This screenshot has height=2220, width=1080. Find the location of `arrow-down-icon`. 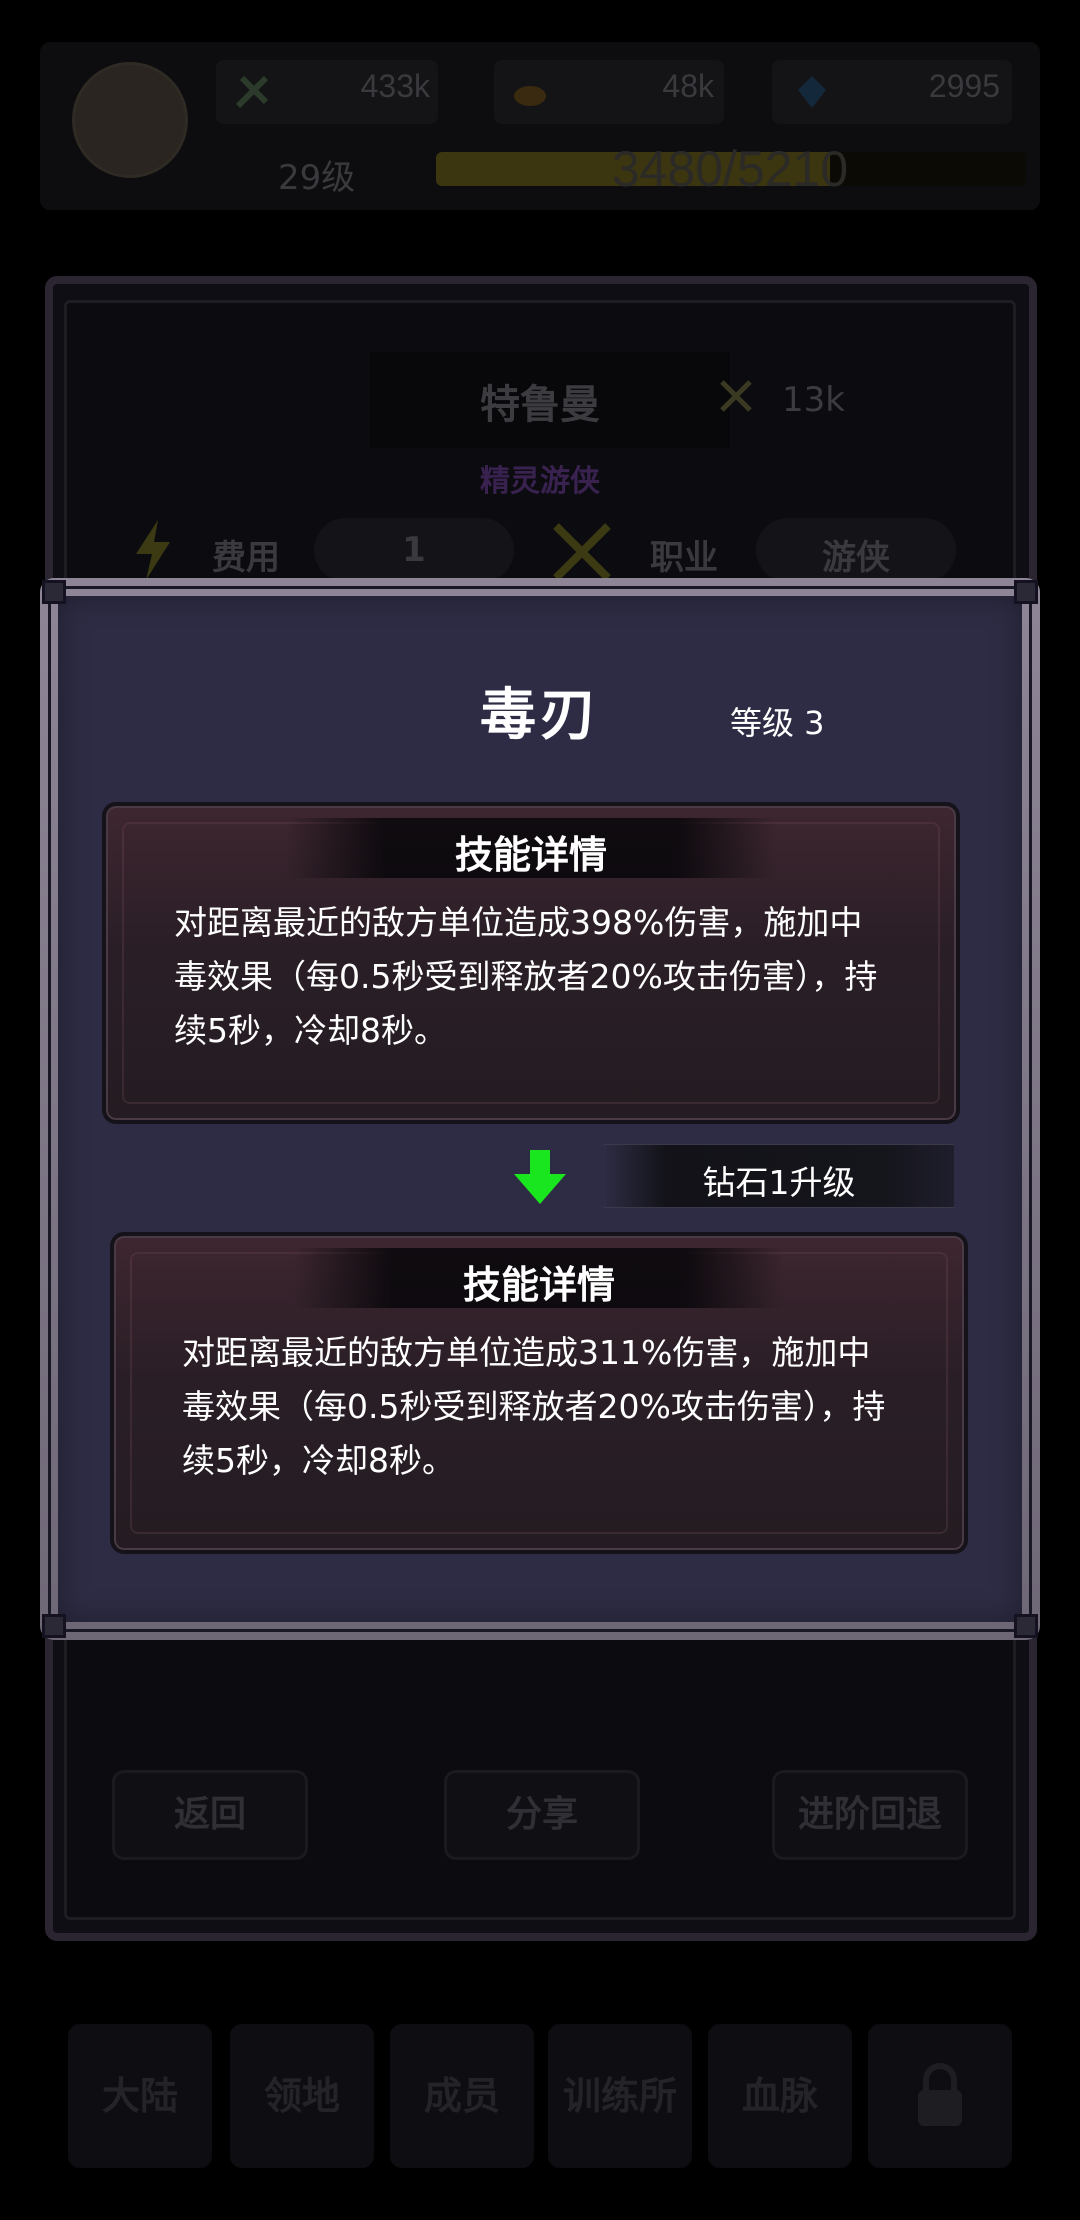

arrow-down-icon is located at coordinates (540, 1177).